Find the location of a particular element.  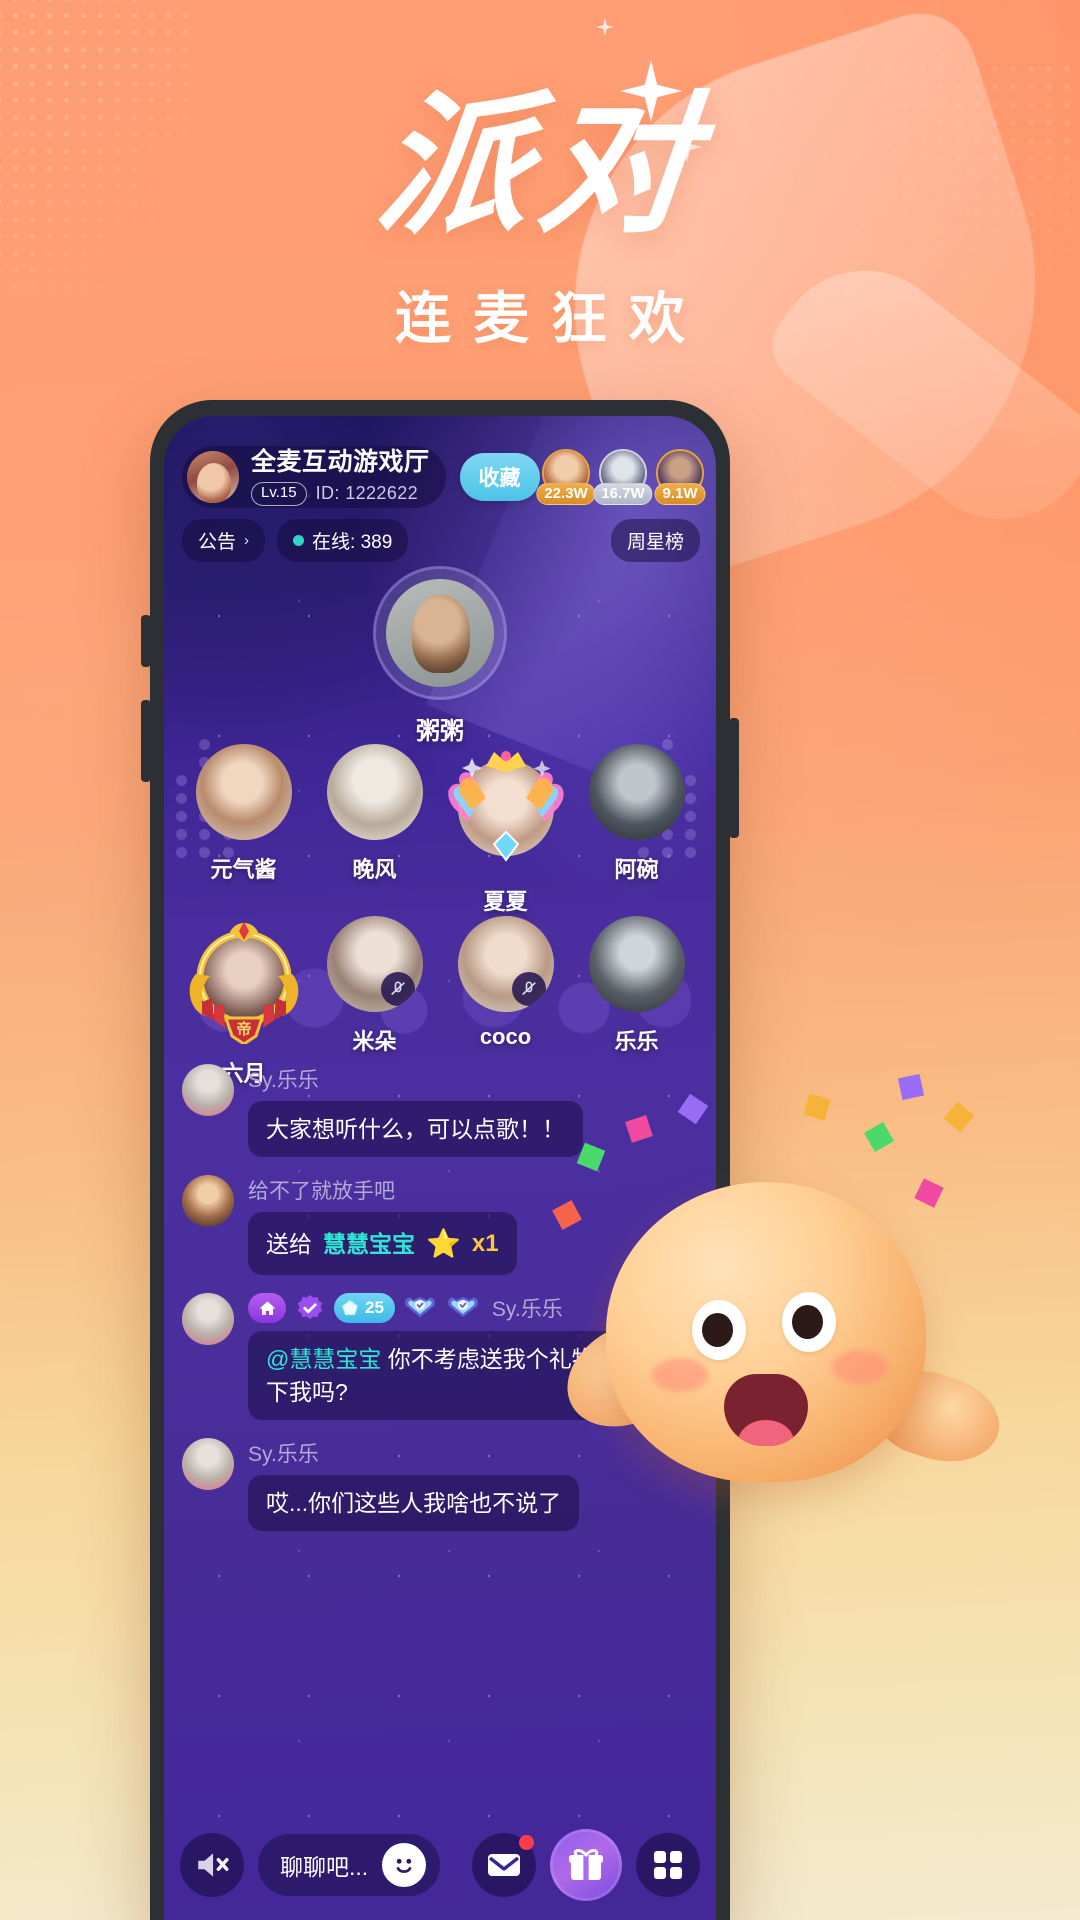

mascot-illustration is located at coordinates (780, 1316).